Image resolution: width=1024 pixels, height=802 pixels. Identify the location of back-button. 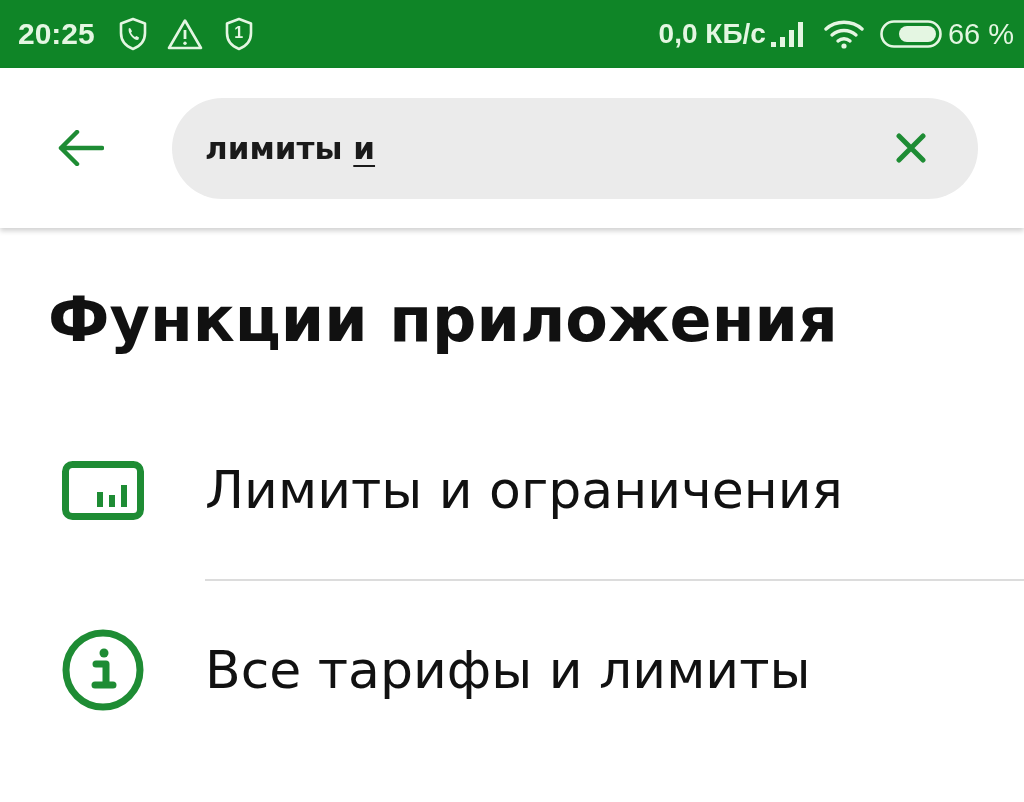
(80, 148).